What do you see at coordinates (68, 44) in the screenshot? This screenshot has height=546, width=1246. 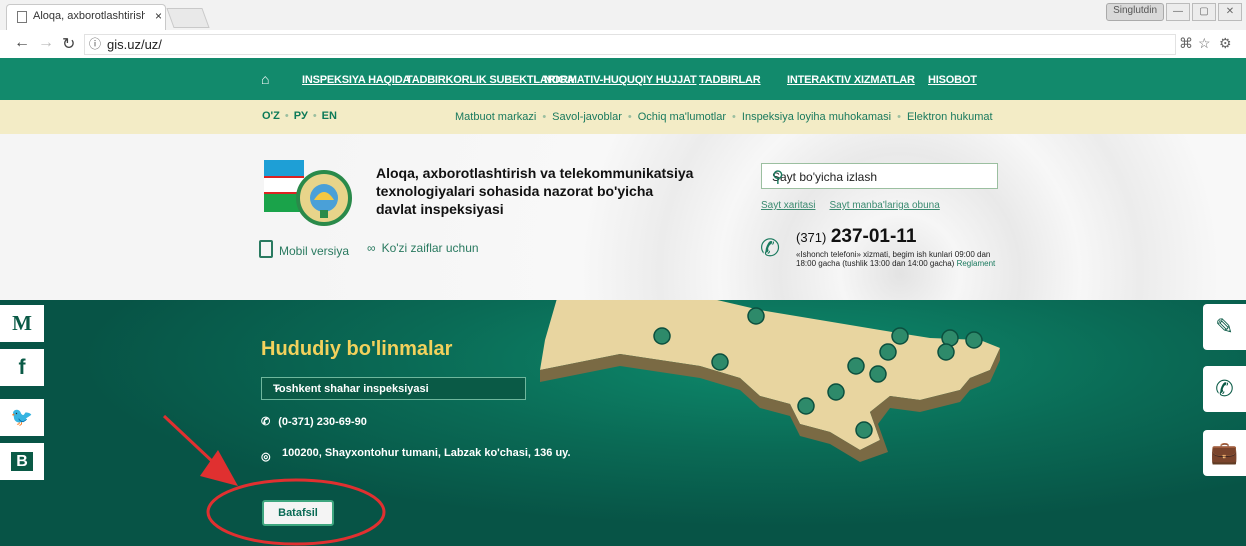 I see `reload-icon: ↻` at bounding box center [68, 44].